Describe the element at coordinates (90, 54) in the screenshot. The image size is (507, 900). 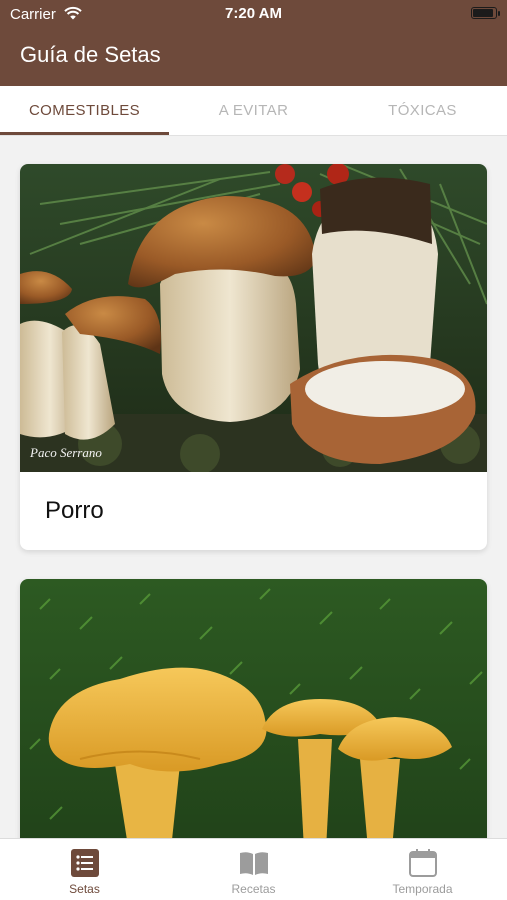
I see `page-title: Guía de Setas` at that location.